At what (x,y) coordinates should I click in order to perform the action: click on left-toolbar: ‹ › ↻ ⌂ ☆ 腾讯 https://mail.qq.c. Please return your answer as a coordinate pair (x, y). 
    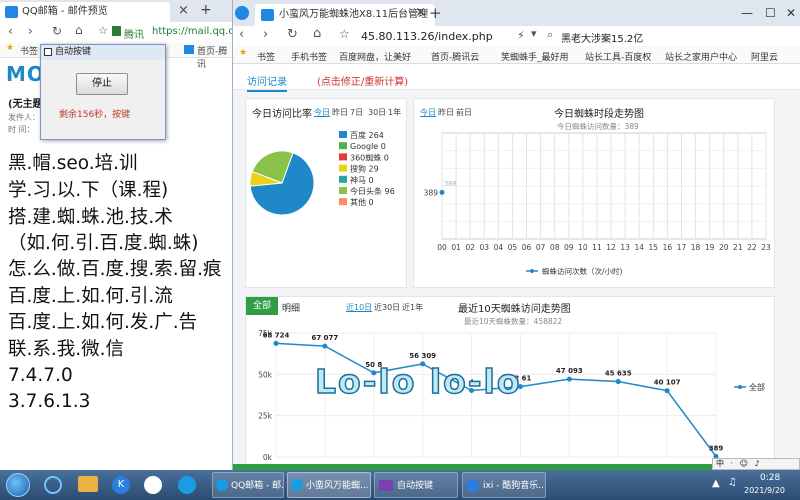
    Looking at the image, I should click on (116, 32).